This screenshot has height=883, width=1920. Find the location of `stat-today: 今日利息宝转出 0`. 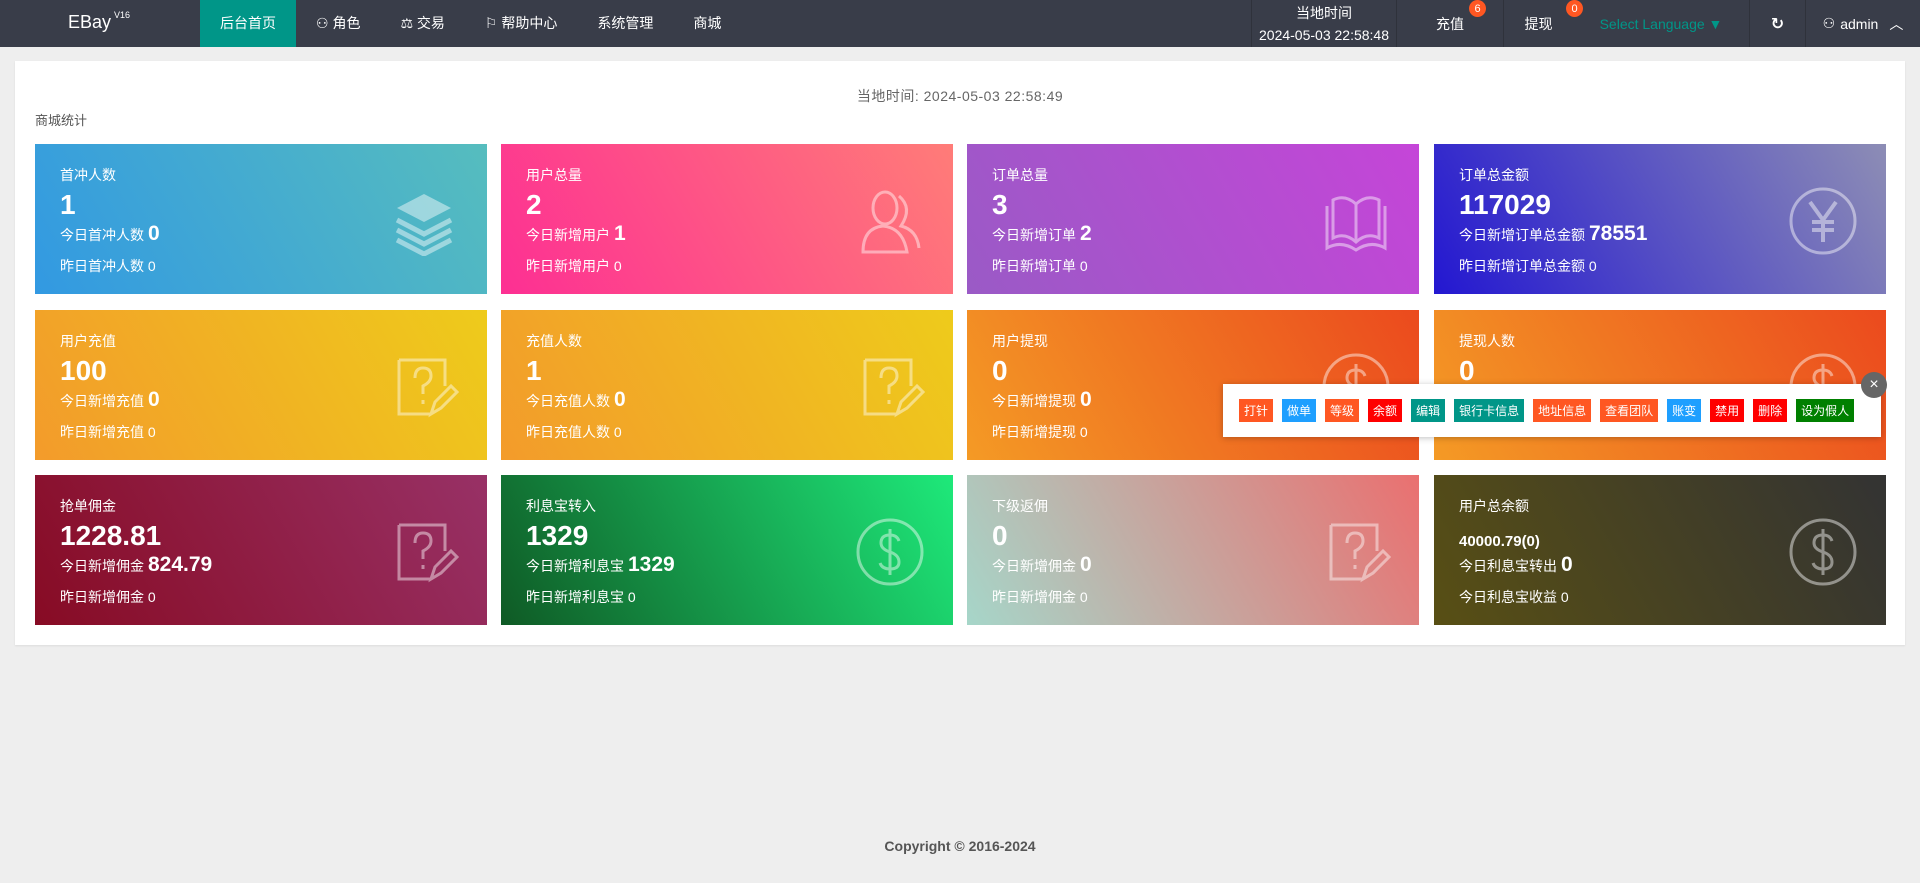

stat-today: 今日利息宝转出 0 is located at coordinates (1516, 565).